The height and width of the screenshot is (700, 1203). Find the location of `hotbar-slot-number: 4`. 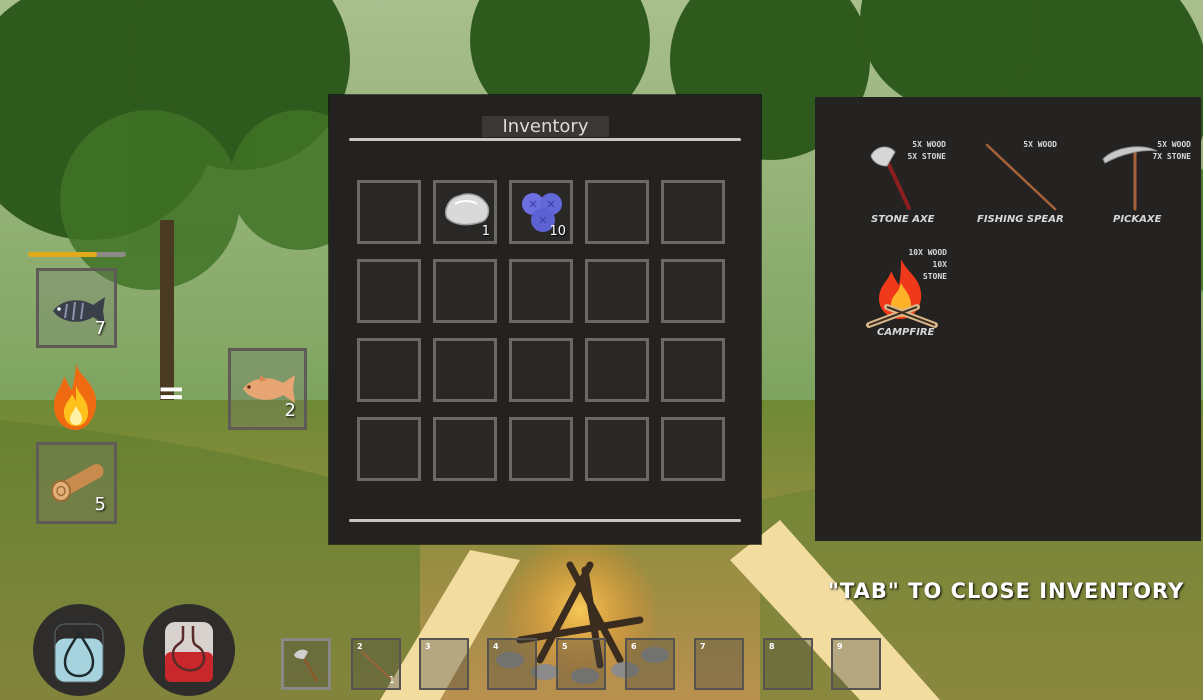

hotbar-slot-number: 4 is located at coordinates (496, 646).